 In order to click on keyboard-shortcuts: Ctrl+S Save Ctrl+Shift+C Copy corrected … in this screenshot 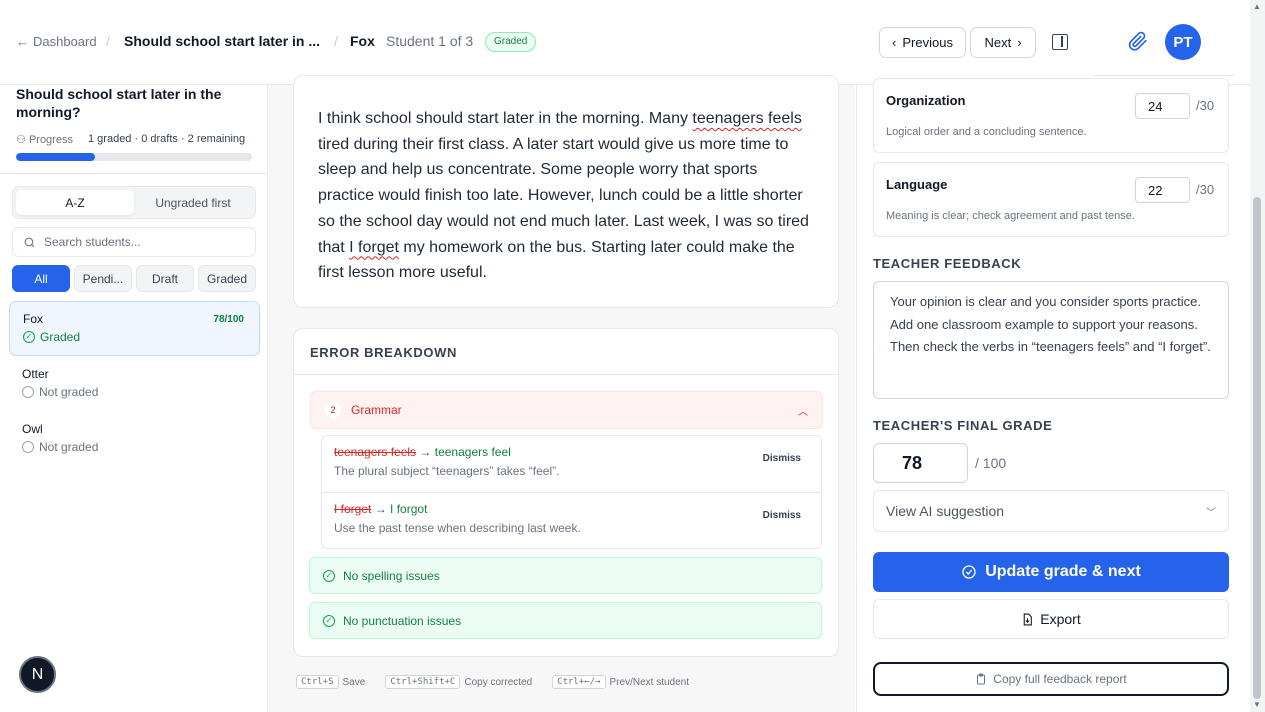, I will do `click(492, 682)`.